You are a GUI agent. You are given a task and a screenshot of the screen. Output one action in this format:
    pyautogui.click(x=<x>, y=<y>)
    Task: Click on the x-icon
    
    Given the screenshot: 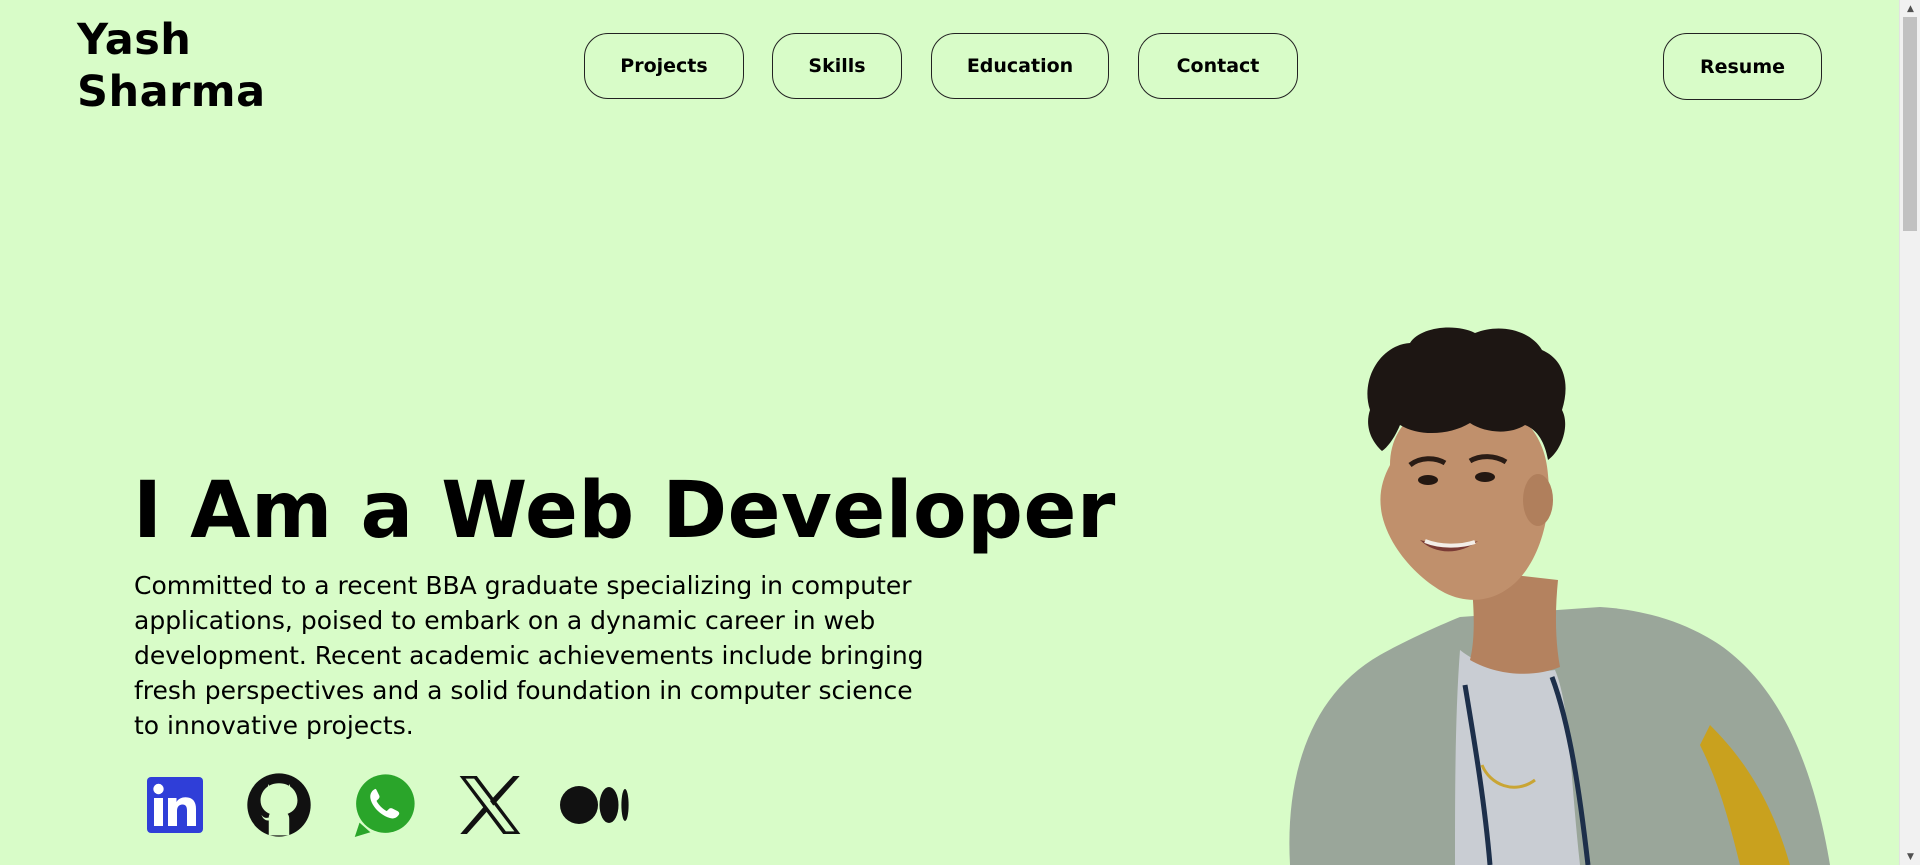 What is the action you would take?
    pyautogui.click(x=490, y=805)
    